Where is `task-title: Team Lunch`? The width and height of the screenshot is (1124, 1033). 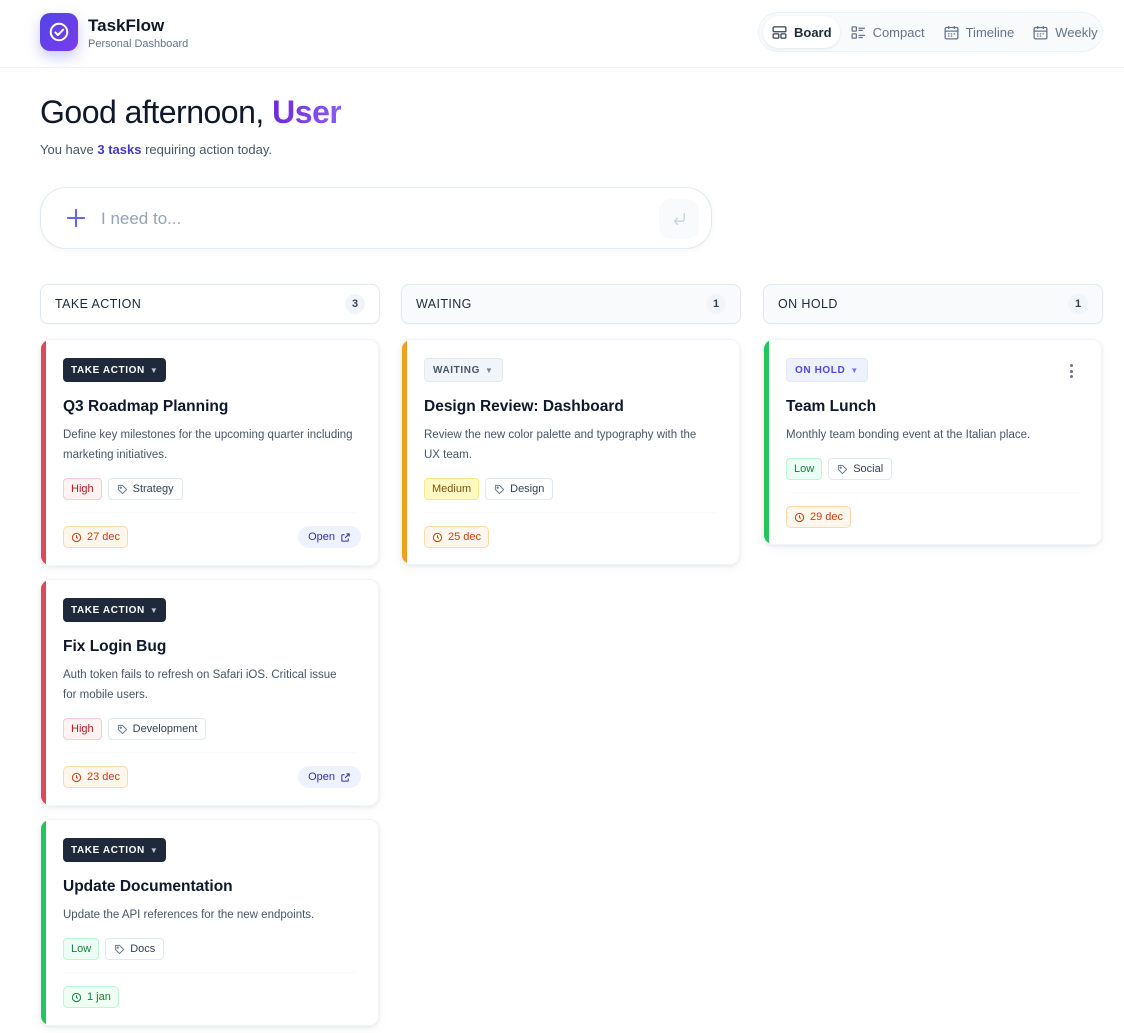 task-title: Team Lunch is located at coordinates (831, 406).